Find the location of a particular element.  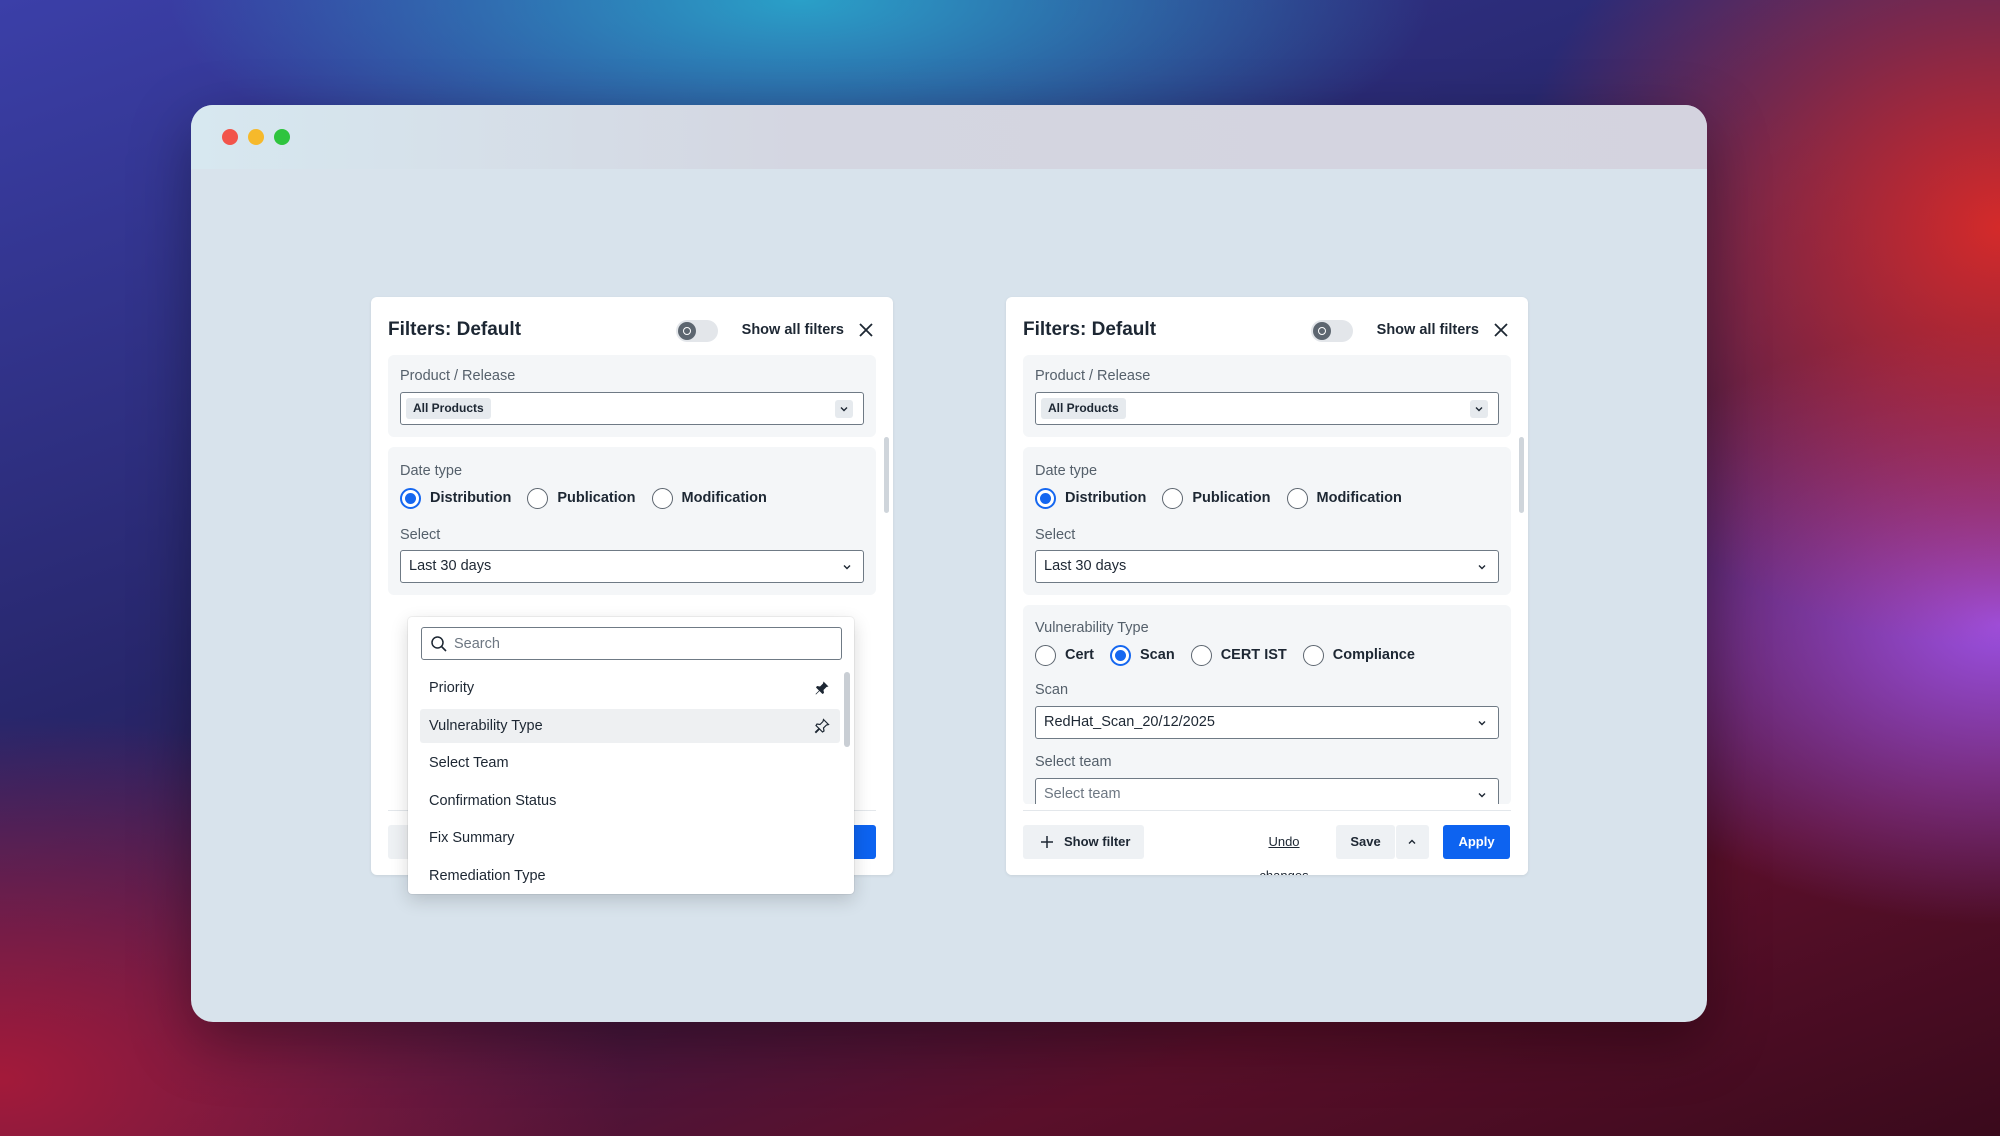

scan-label: Scan is located at coordinates (1052, 690).